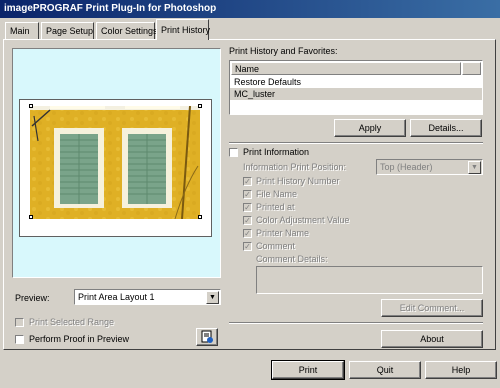  What do you see at coordinates (346, 68) in the screenshot?
I see `column-header-name: Name` at bounding box center [346, 68].